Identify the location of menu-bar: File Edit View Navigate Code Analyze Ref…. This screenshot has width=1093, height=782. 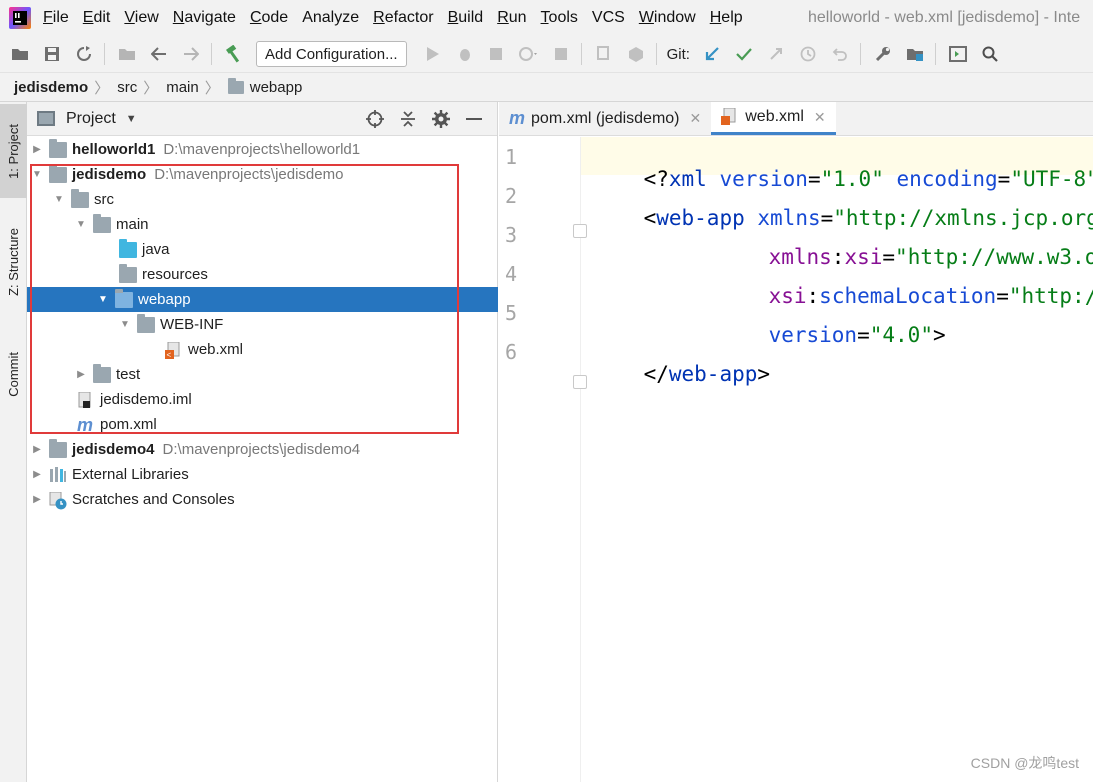
(546, 18).